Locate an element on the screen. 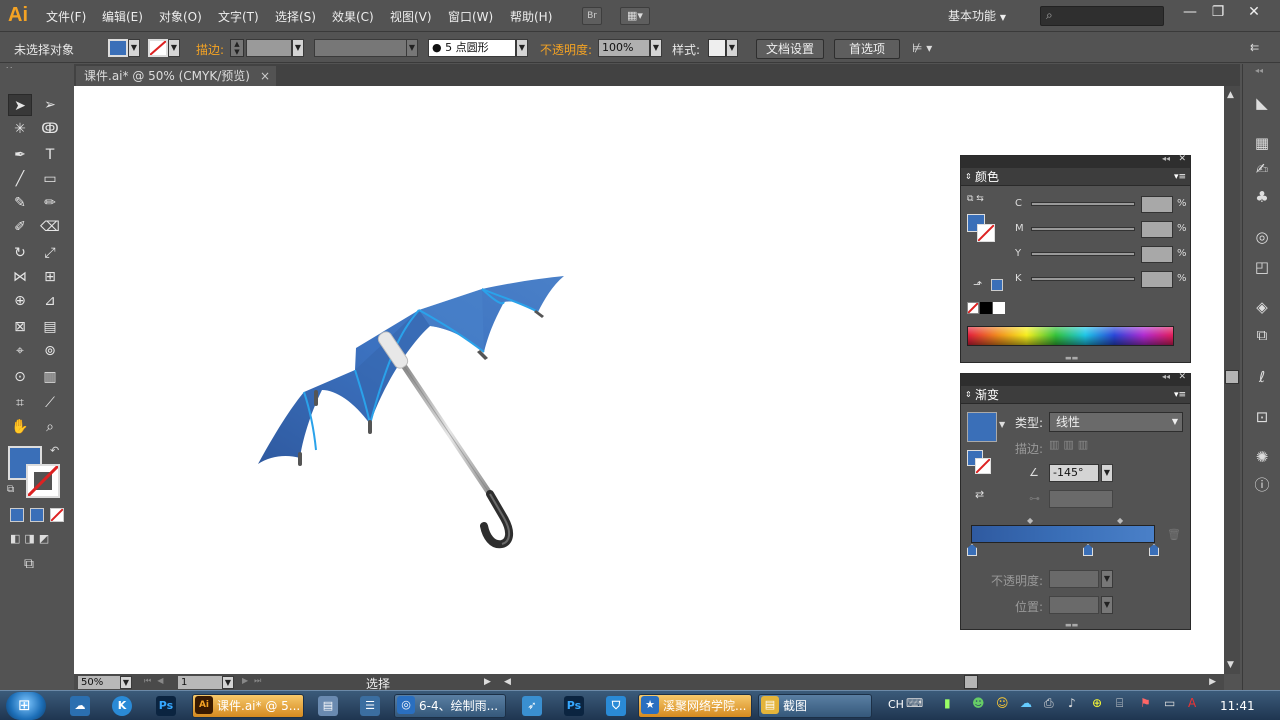 This screenshot has height=720, width=1280. arrange-documents-button: ▦▾ is located at coordinates (635, 16).